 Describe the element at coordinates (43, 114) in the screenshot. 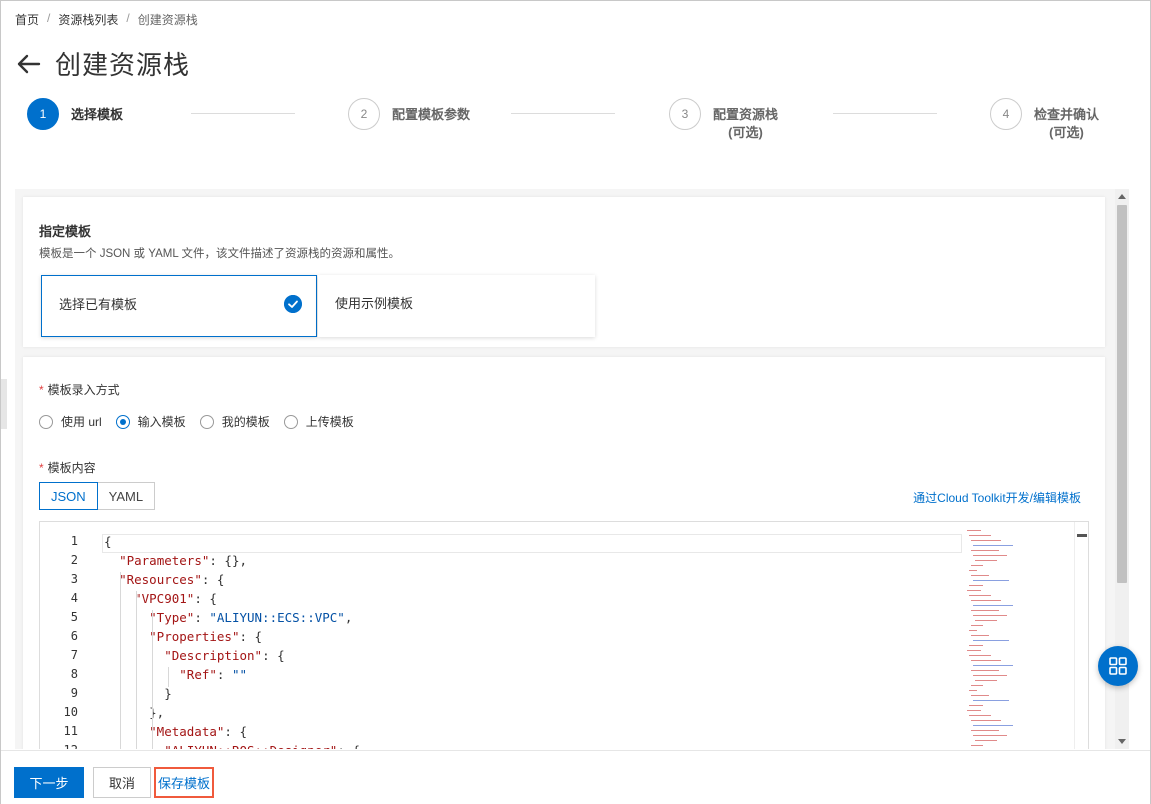

I see `step-number: 1` at that location.